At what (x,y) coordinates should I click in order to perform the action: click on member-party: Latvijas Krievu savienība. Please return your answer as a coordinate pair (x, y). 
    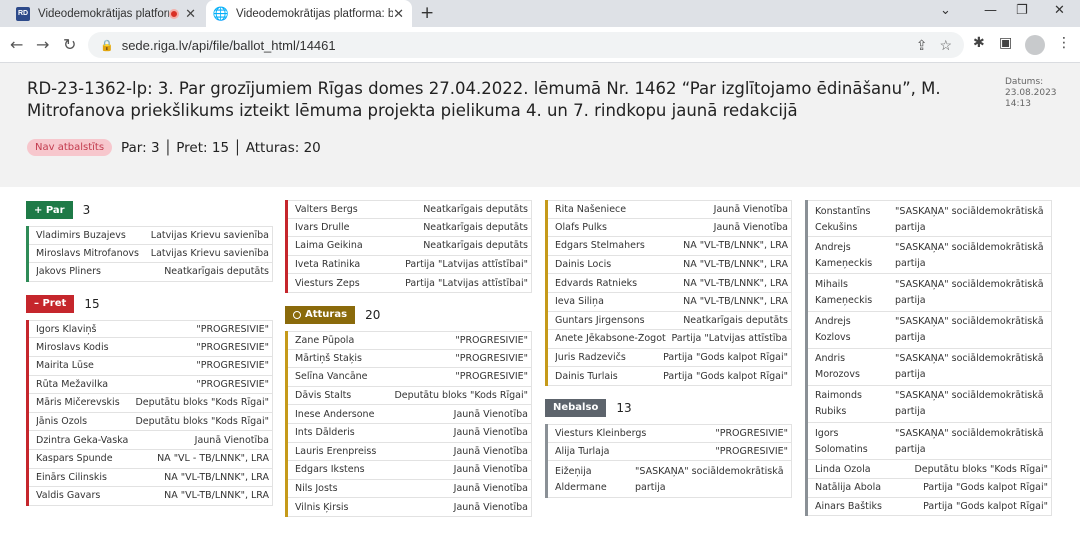
    Looking at the image, I should click on (209, 253).